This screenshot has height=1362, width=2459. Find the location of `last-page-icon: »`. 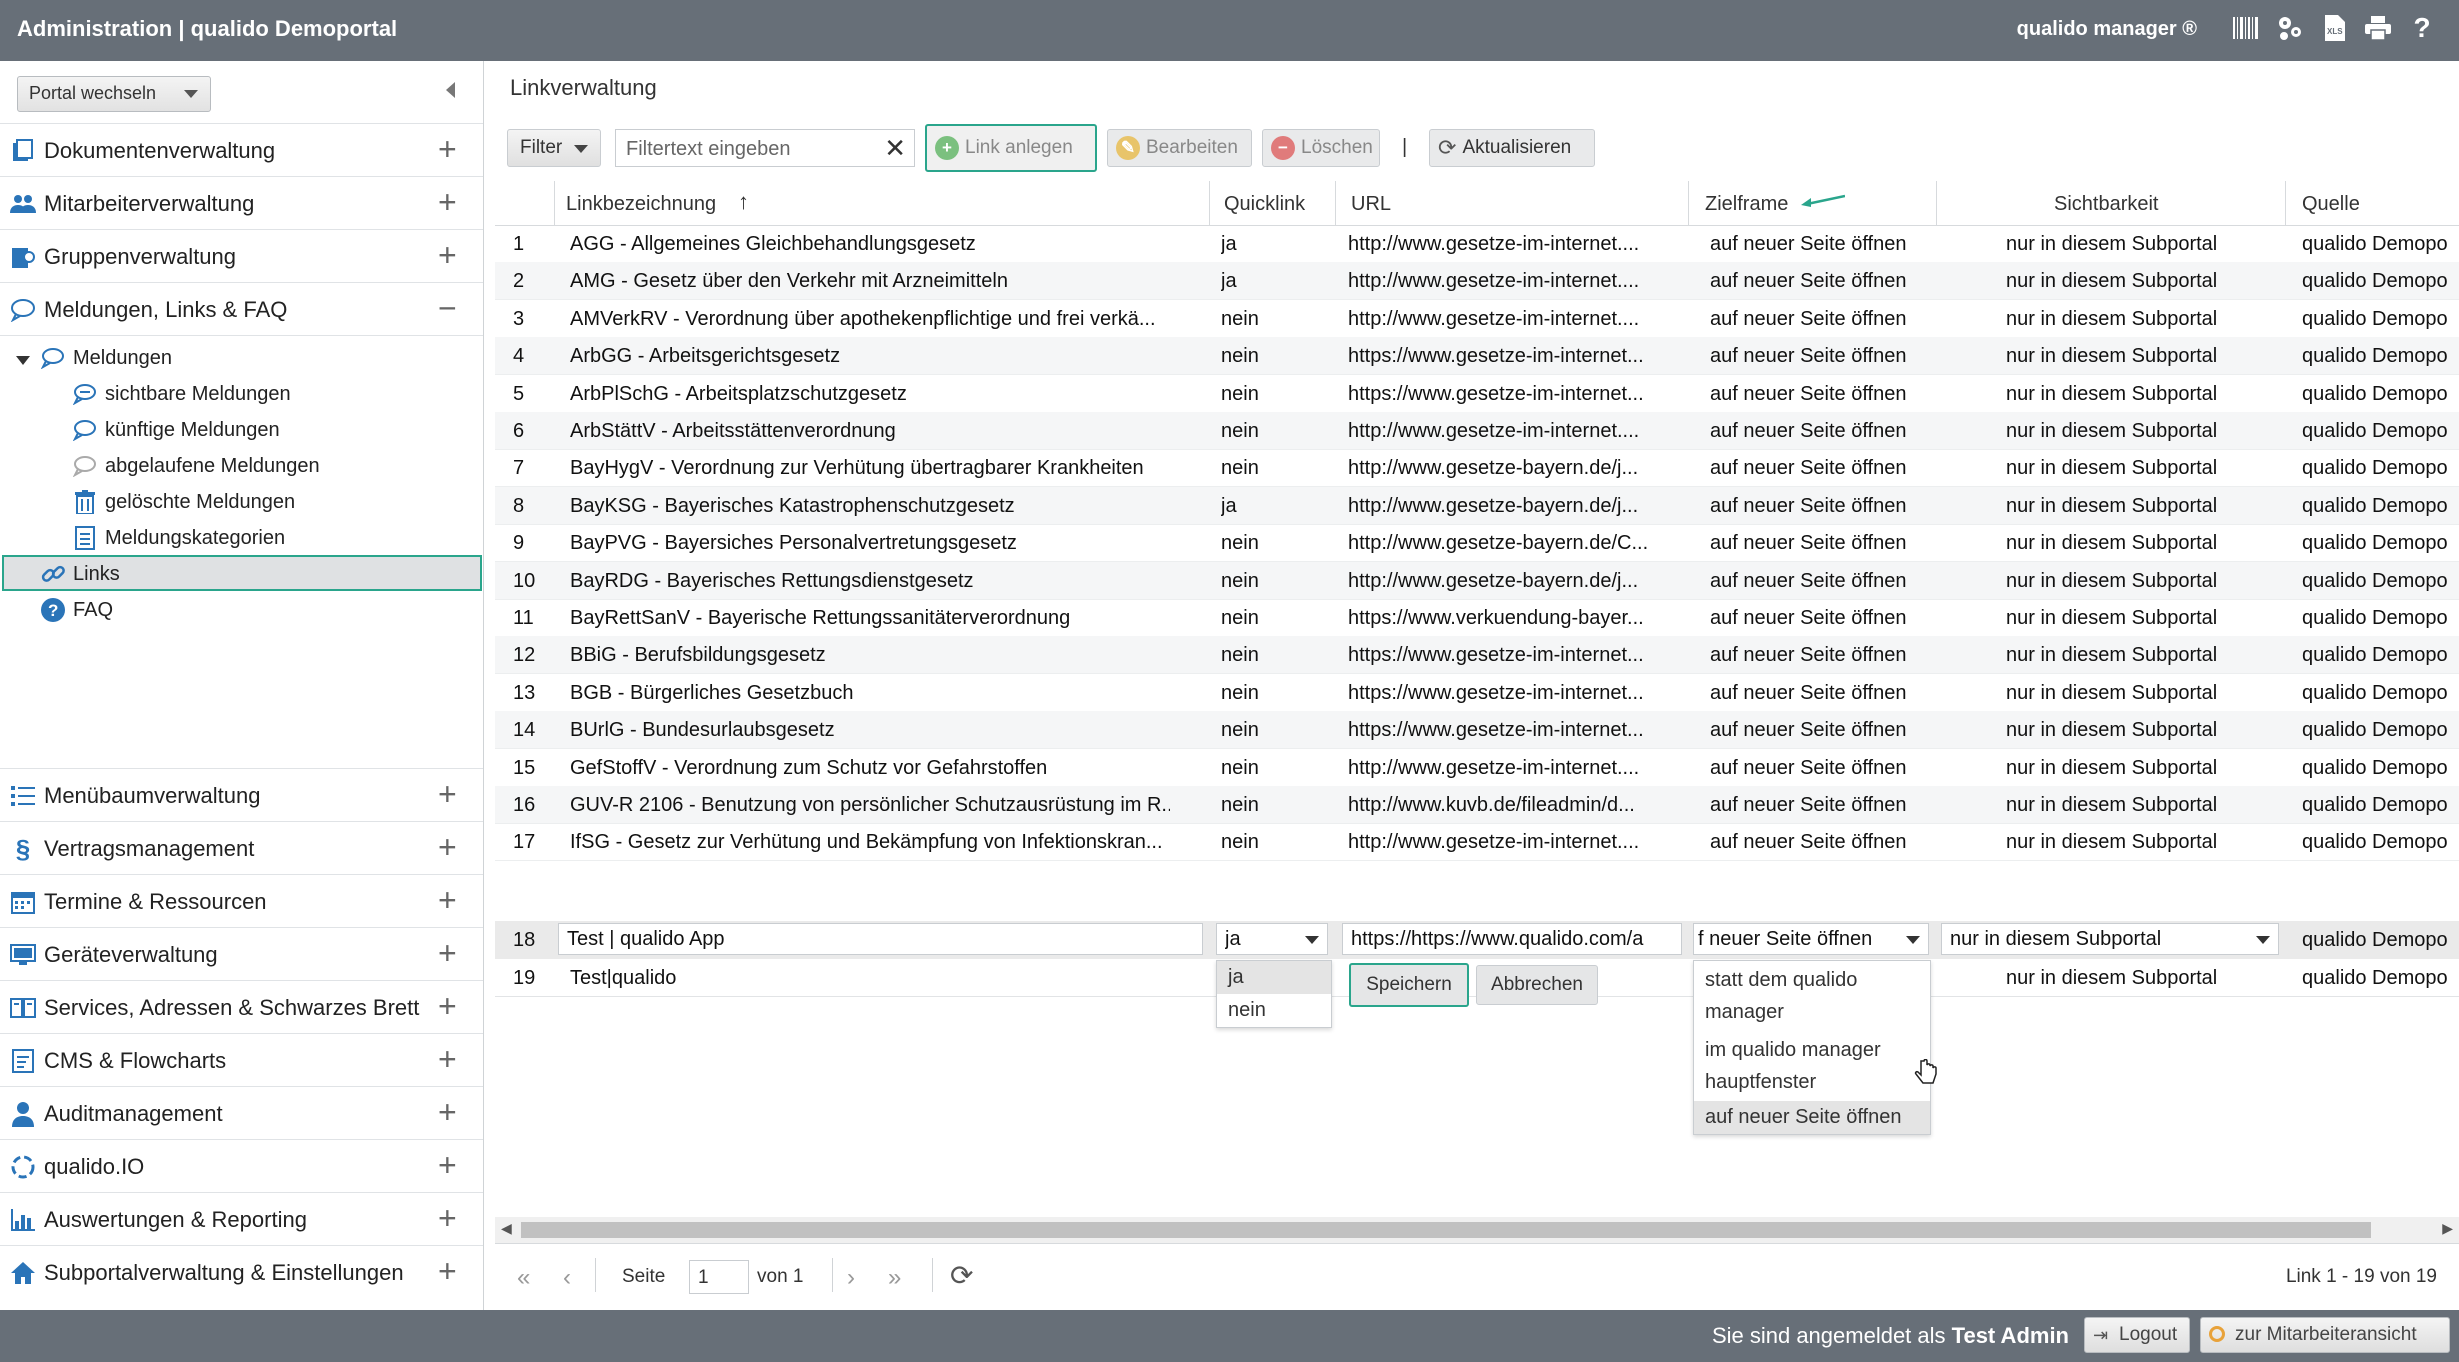

last-page-icon: » is located at coordinates (894, 1278).